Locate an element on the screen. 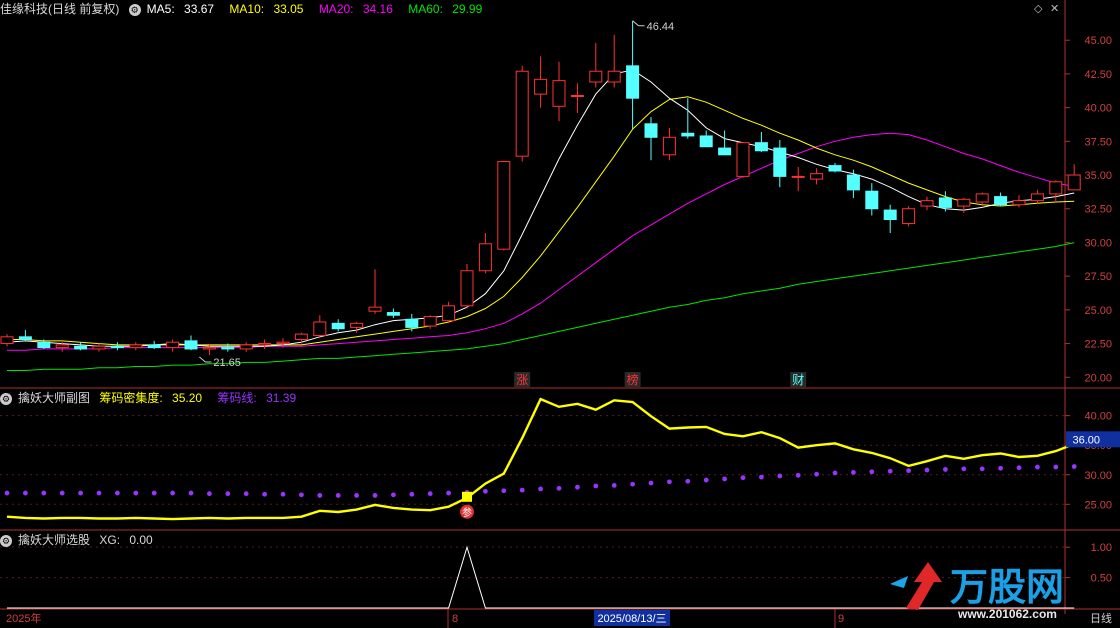 Image resolution: width=1120 pixels, height=628 pixels. sub1-tick-label: 40.00 is located at coordinates (1098, 417).